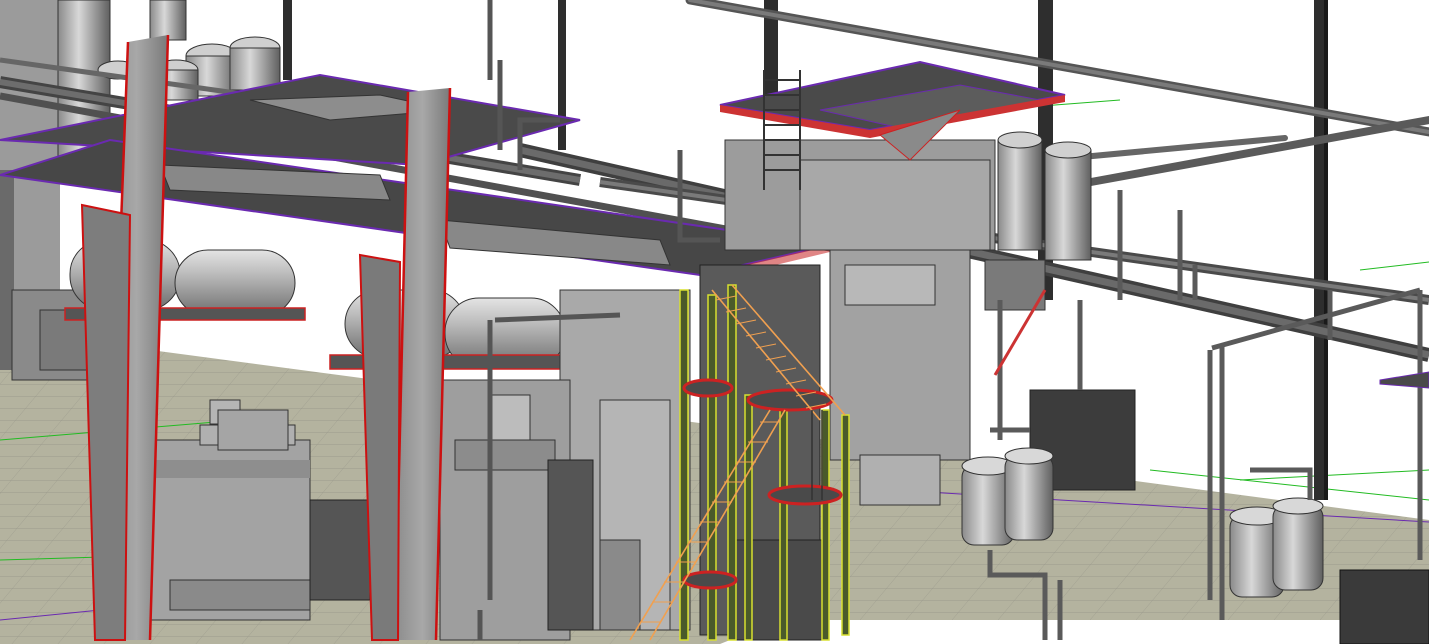 This screenshot has height=644, width=1429. I want to click on small-platform-far-right, so click(1404, 380).